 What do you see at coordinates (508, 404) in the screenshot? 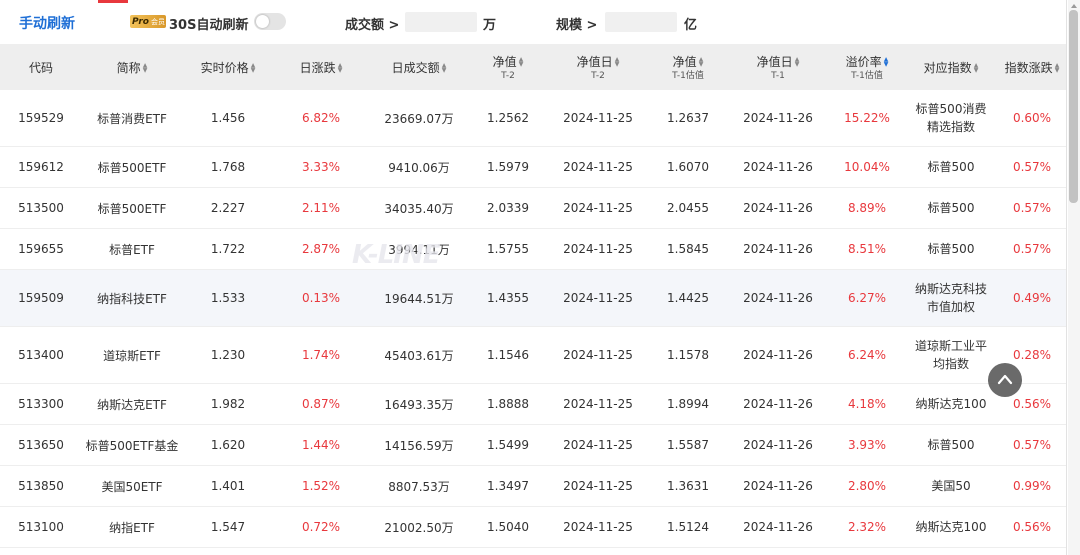
I see `nav-t2-cell: 1.8888` at bounding box center [508, 404].